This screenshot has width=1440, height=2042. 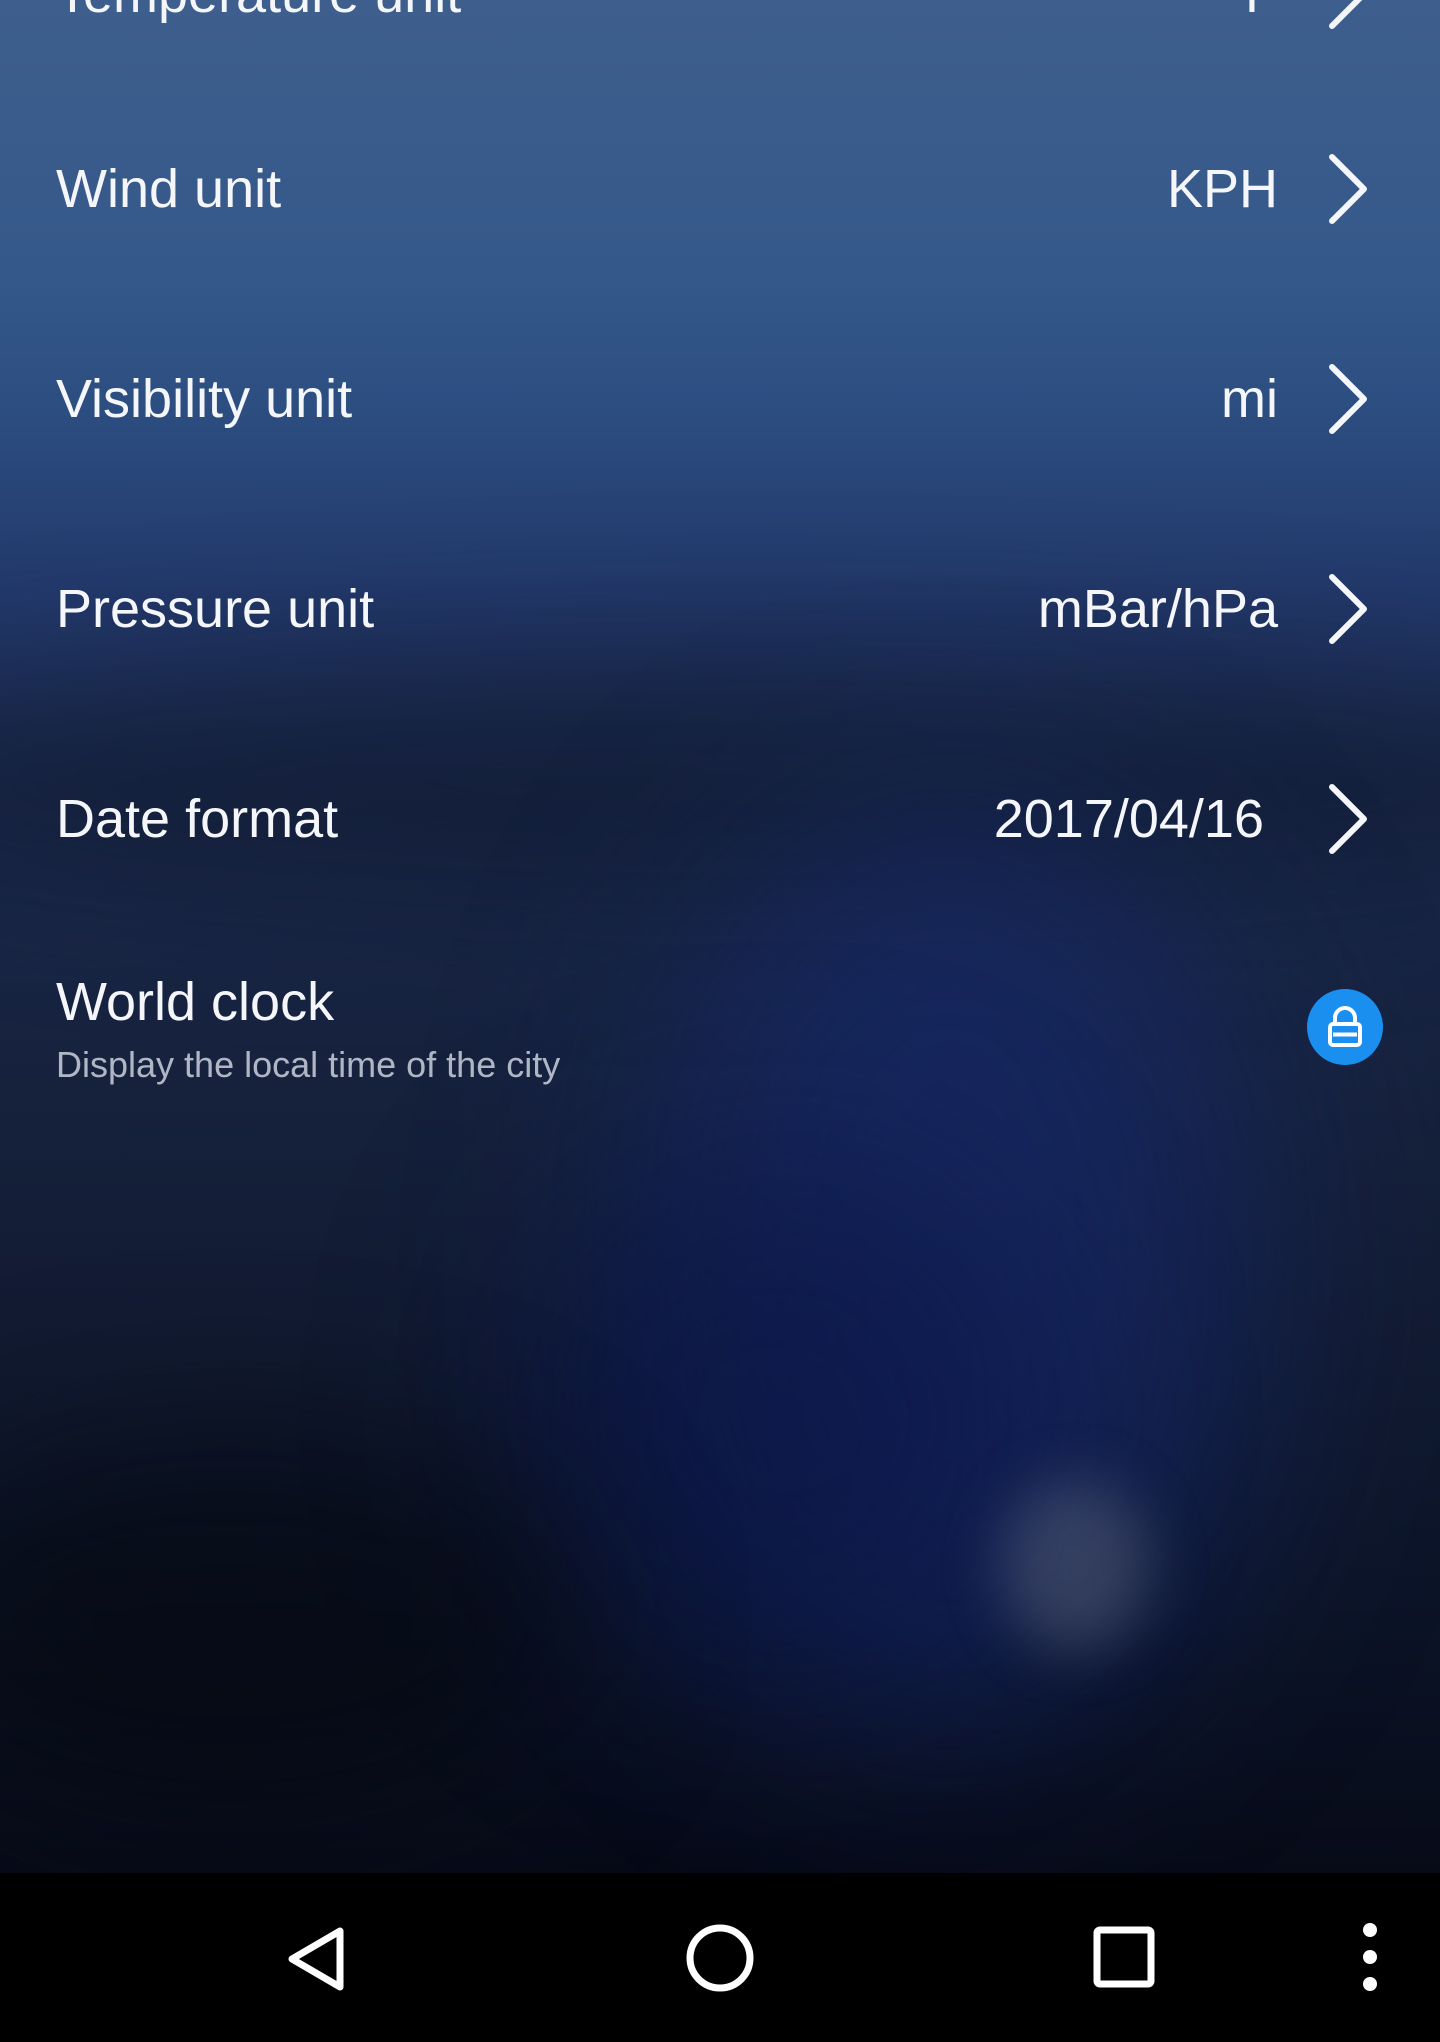 I want to click on lock-icon, so click(x=1345, y=1026).